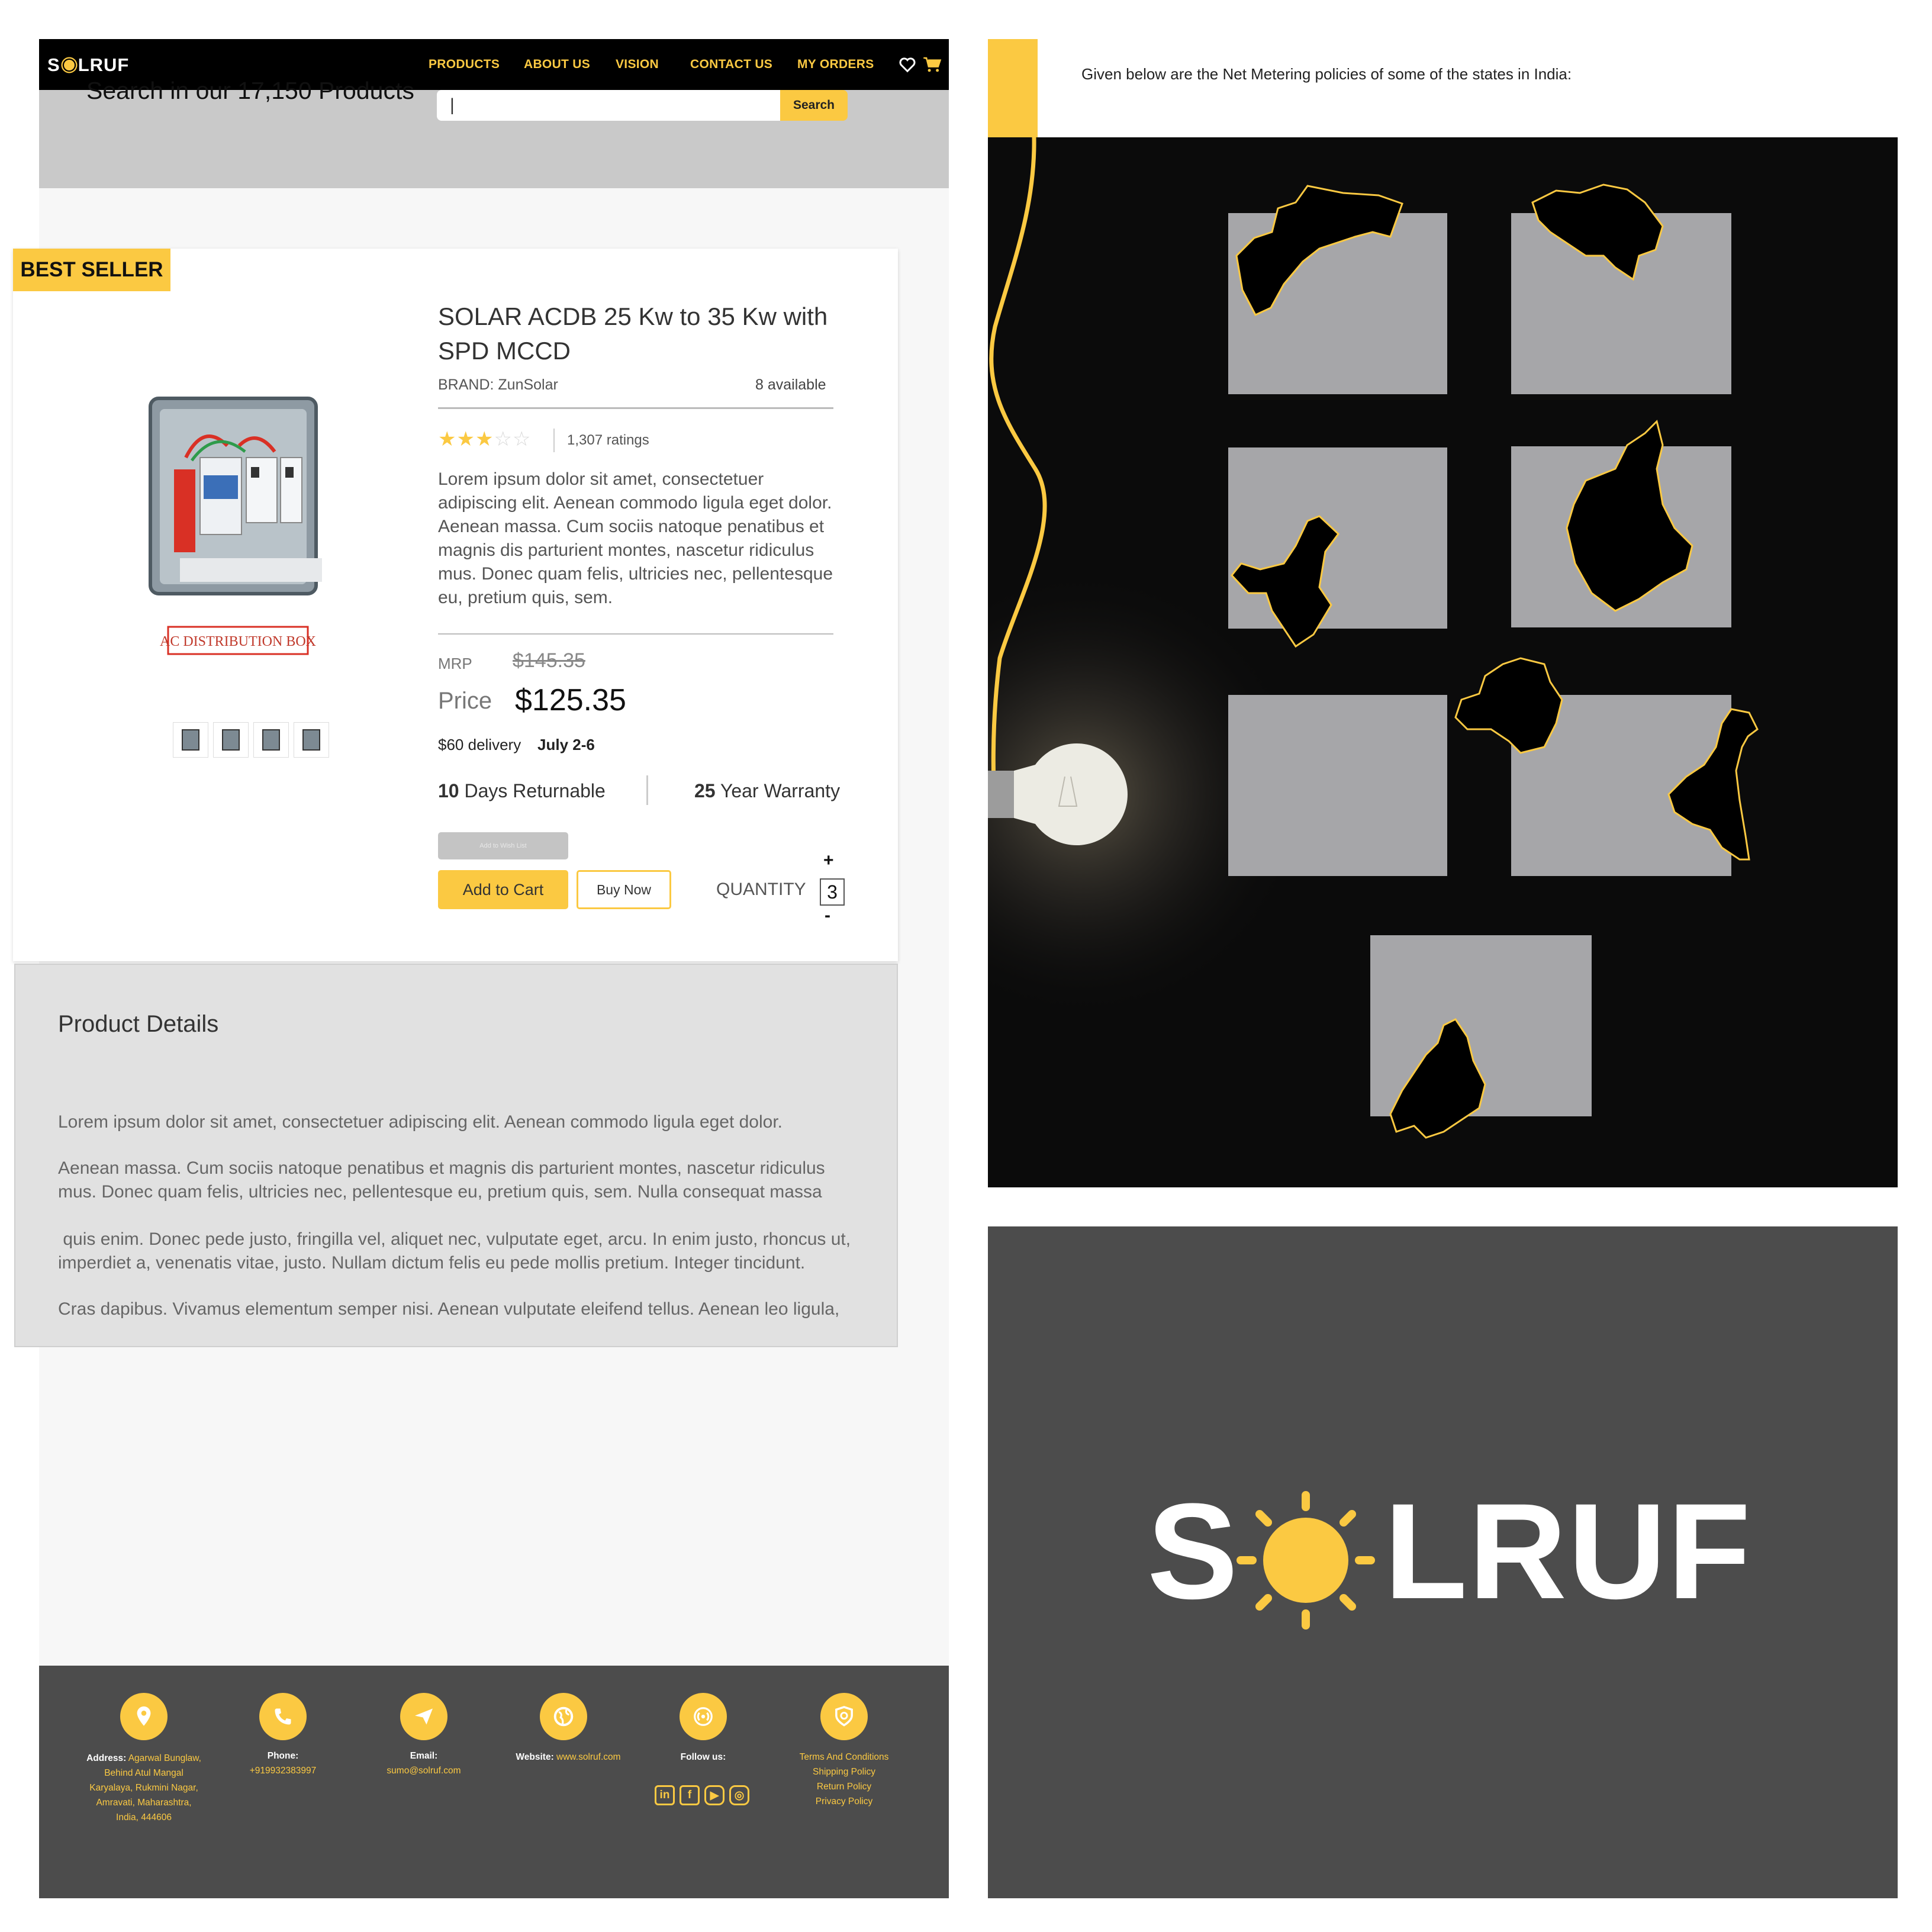 The image size is (1932, 1932). I want to click on delhi-outline, so click(1509, 705).